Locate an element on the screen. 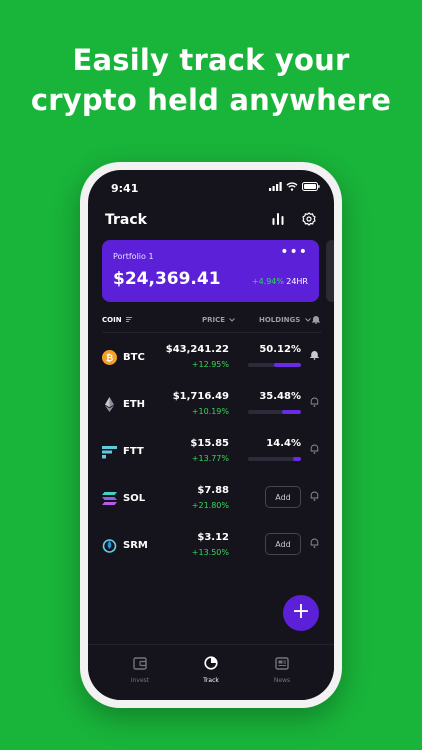  tab-label: Track is located at coordinates (211, 680).